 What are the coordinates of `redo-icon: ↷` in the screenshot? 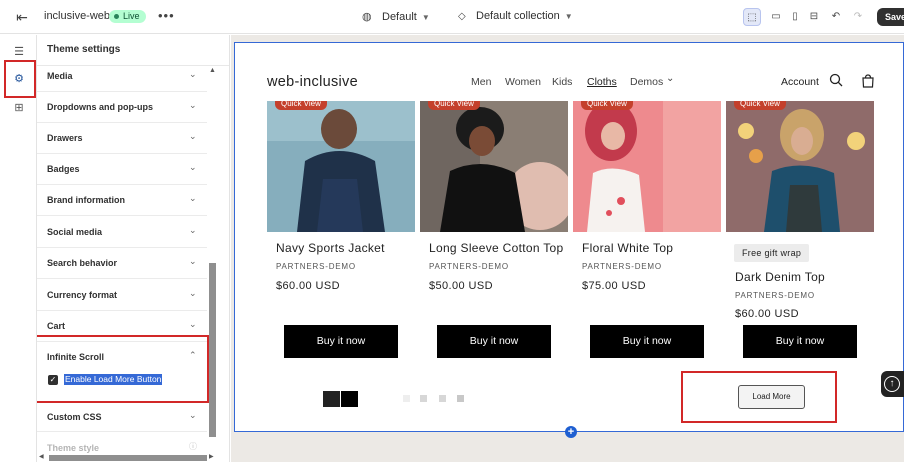 It's located at (858, 17).